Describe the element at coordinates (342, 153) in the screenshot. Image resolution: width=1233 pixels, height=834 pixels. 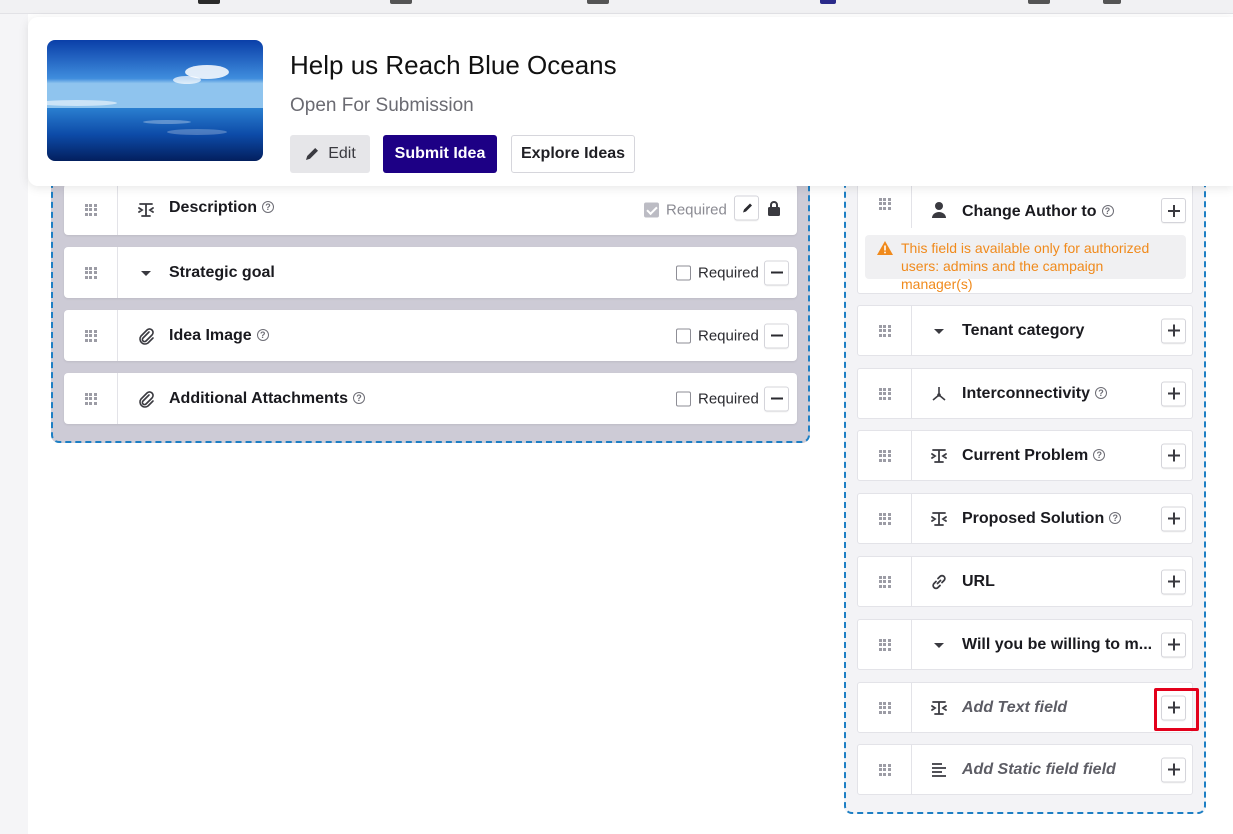
I see `edit-button-label: Edit` at that location.